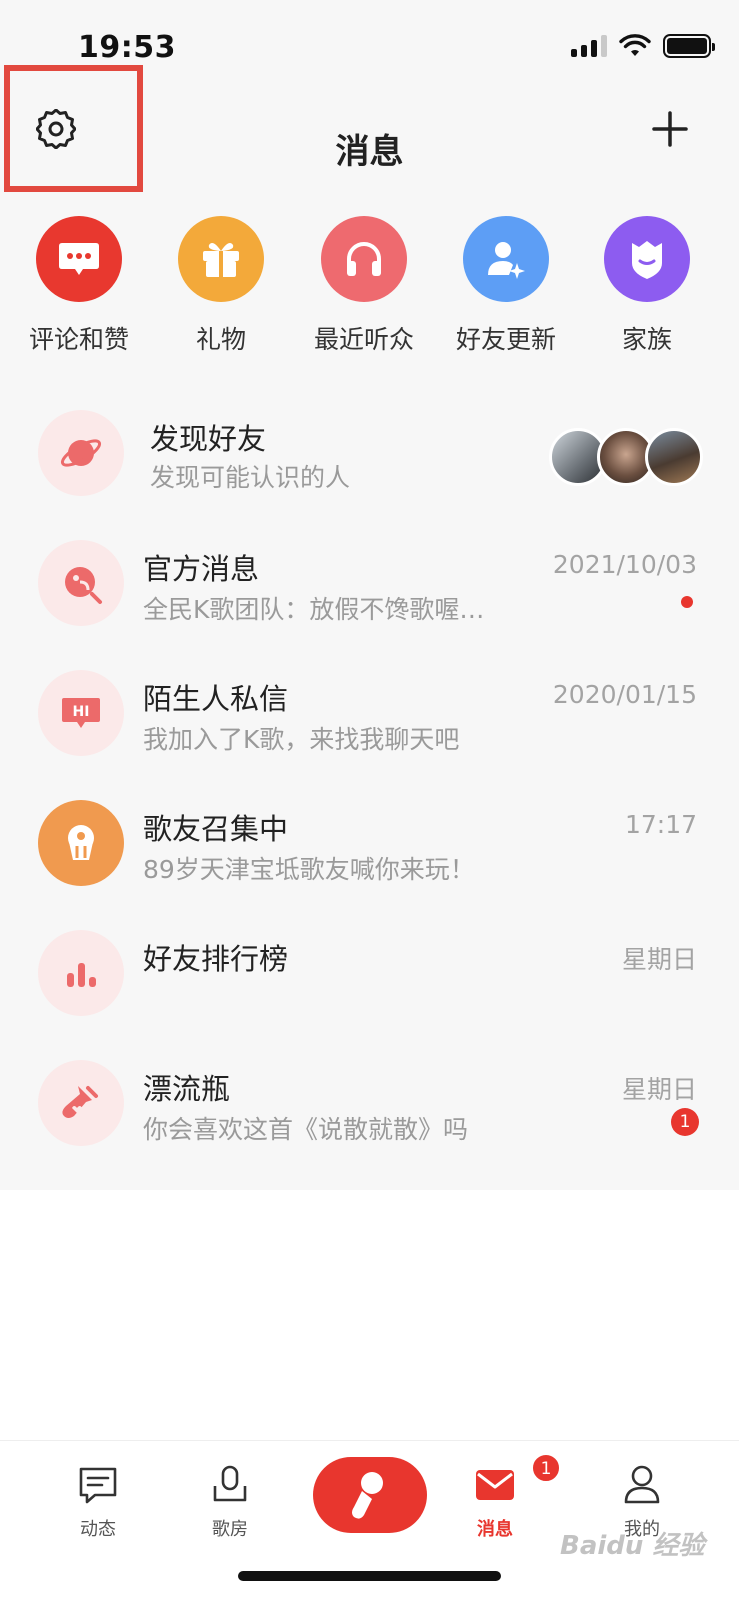 The width and height of the screenshot is (739, 1600). I want to click on comment-icon, so click(79, 259).